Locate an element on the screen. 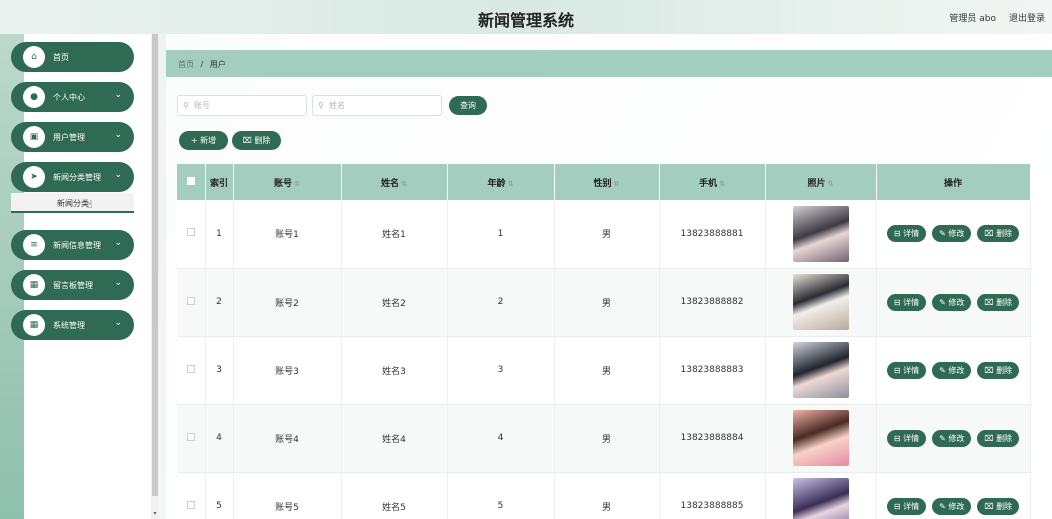 The height and width of the screenshot is (519, 1052). table-row: 2 账号2 姓名2 2 男 13823888882 ⊟ 详情 ✎ 修改 ⌧ 删除 is located at coordinates (604, 302).